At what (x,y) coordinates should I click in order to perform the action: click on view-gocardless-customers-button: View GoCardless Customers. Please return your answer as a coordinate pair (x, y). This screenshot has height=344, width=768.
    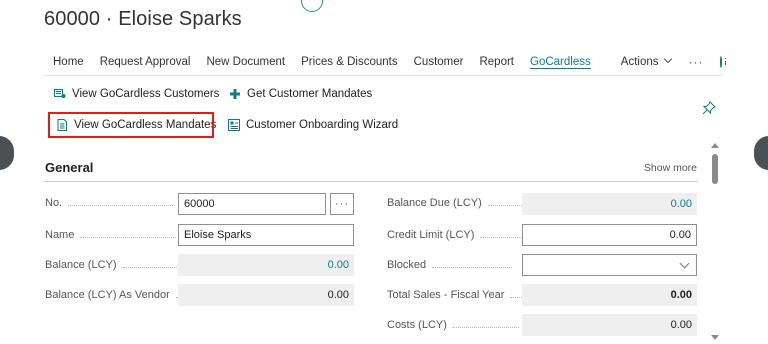
    Looking at the image, I should click on (136, 94).